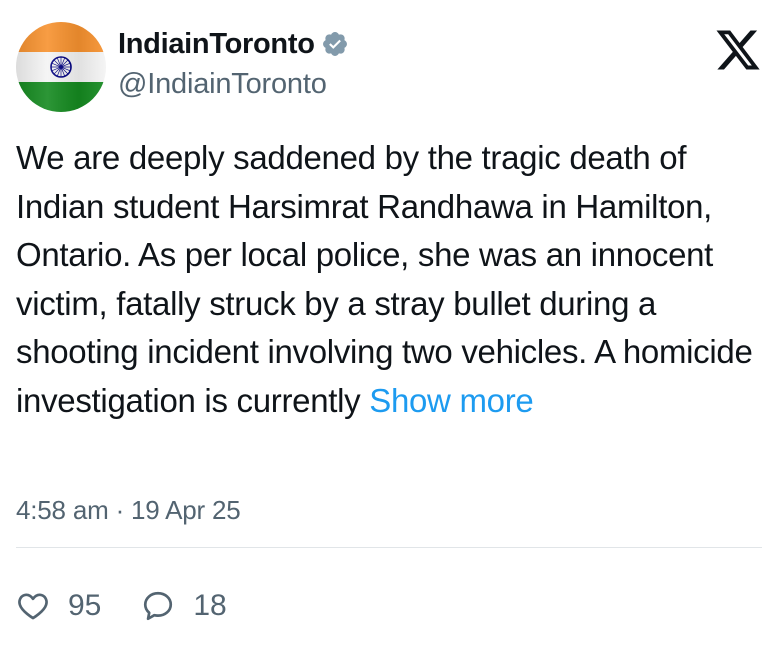 This screenshot has width=776, height=648. What do you see at coordinates (216, 44) in the screenshot?
I see `author-display-name: IndiainToronto` at bounding box center [216, 44].